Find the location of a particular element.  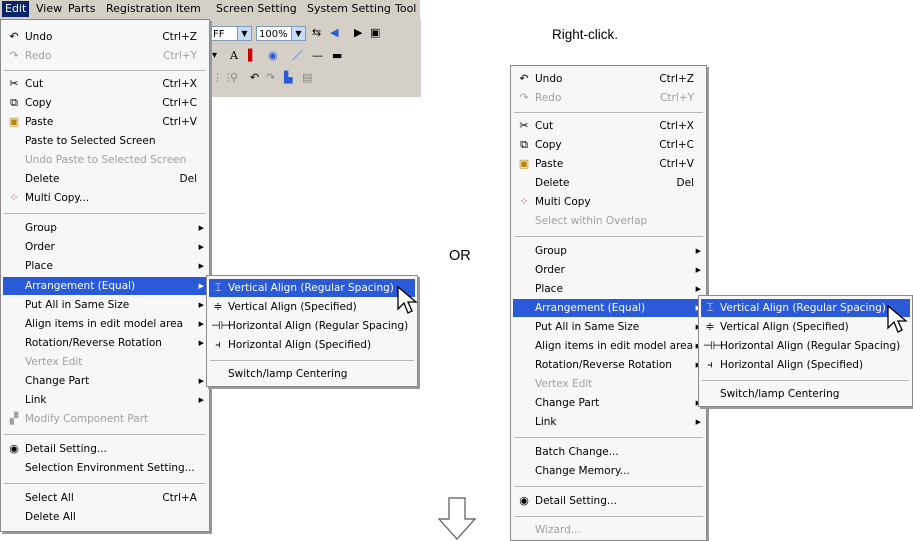

context-submenu-item-vertical-align-specified: ≑ Vertical Align (Specified) is located at coordinates (805, 327).